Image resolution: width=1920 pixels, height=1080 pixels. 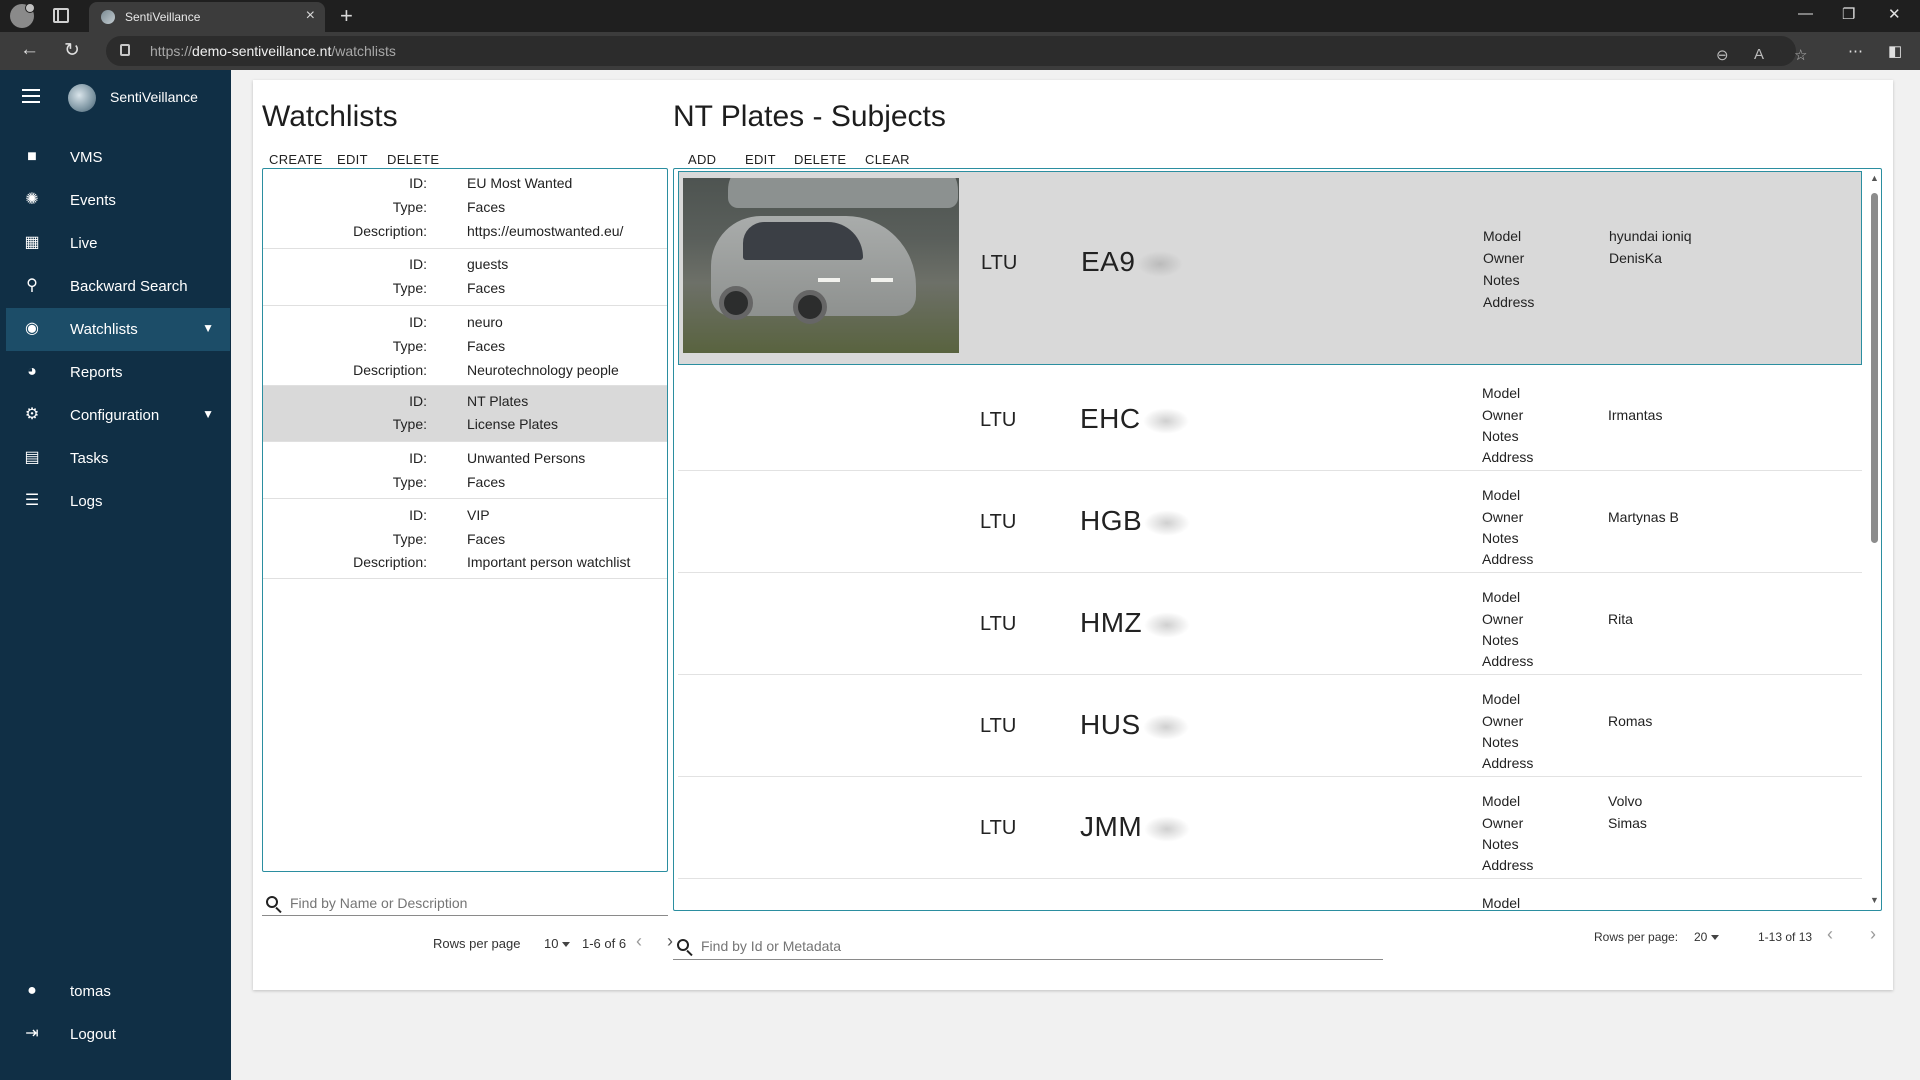 What do you see at coordinates (118, 286) in the screenshot?
I see `sidebar-item-backward-search: ⚲ Backward Search` at bounding box center [118, 286].